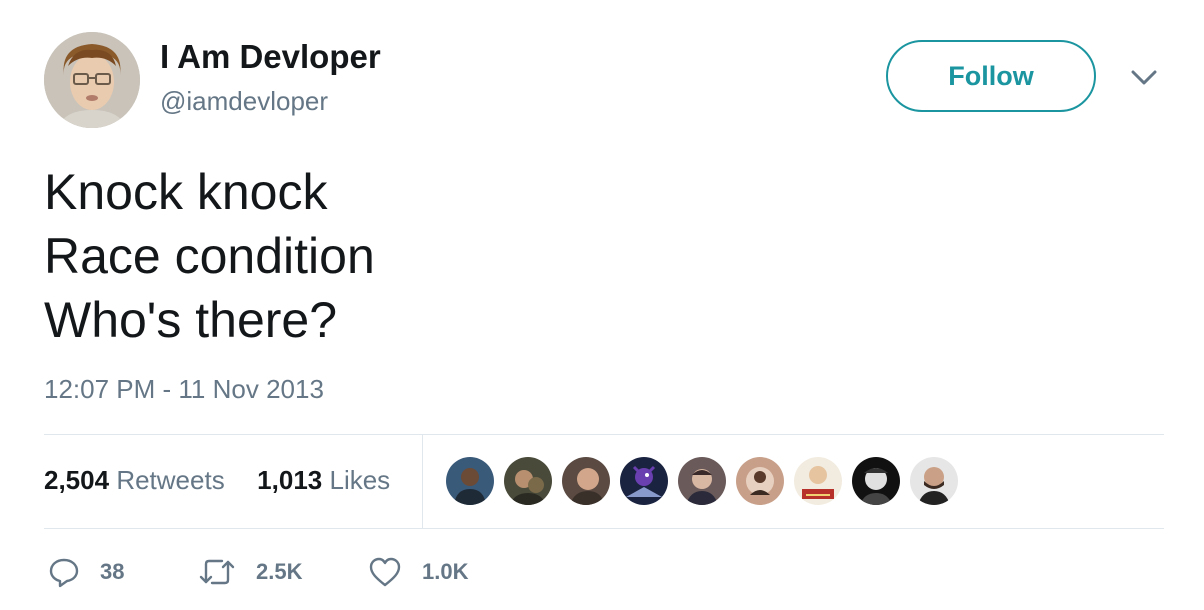  Describe the element at coordinates (170, 480) in the screenshot. I see `retweets-label: Retweets` at that location.